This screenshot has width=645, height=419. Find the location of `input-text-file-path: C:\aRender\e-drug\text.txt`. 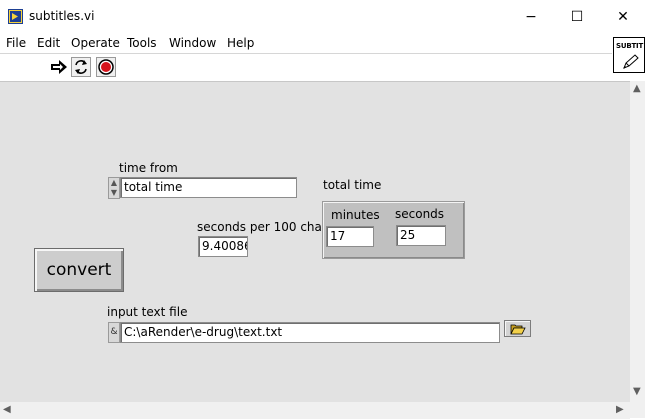

input-text-file-path: C:\aRender\e-drug\text.txt is located at coordinates (310, 332).